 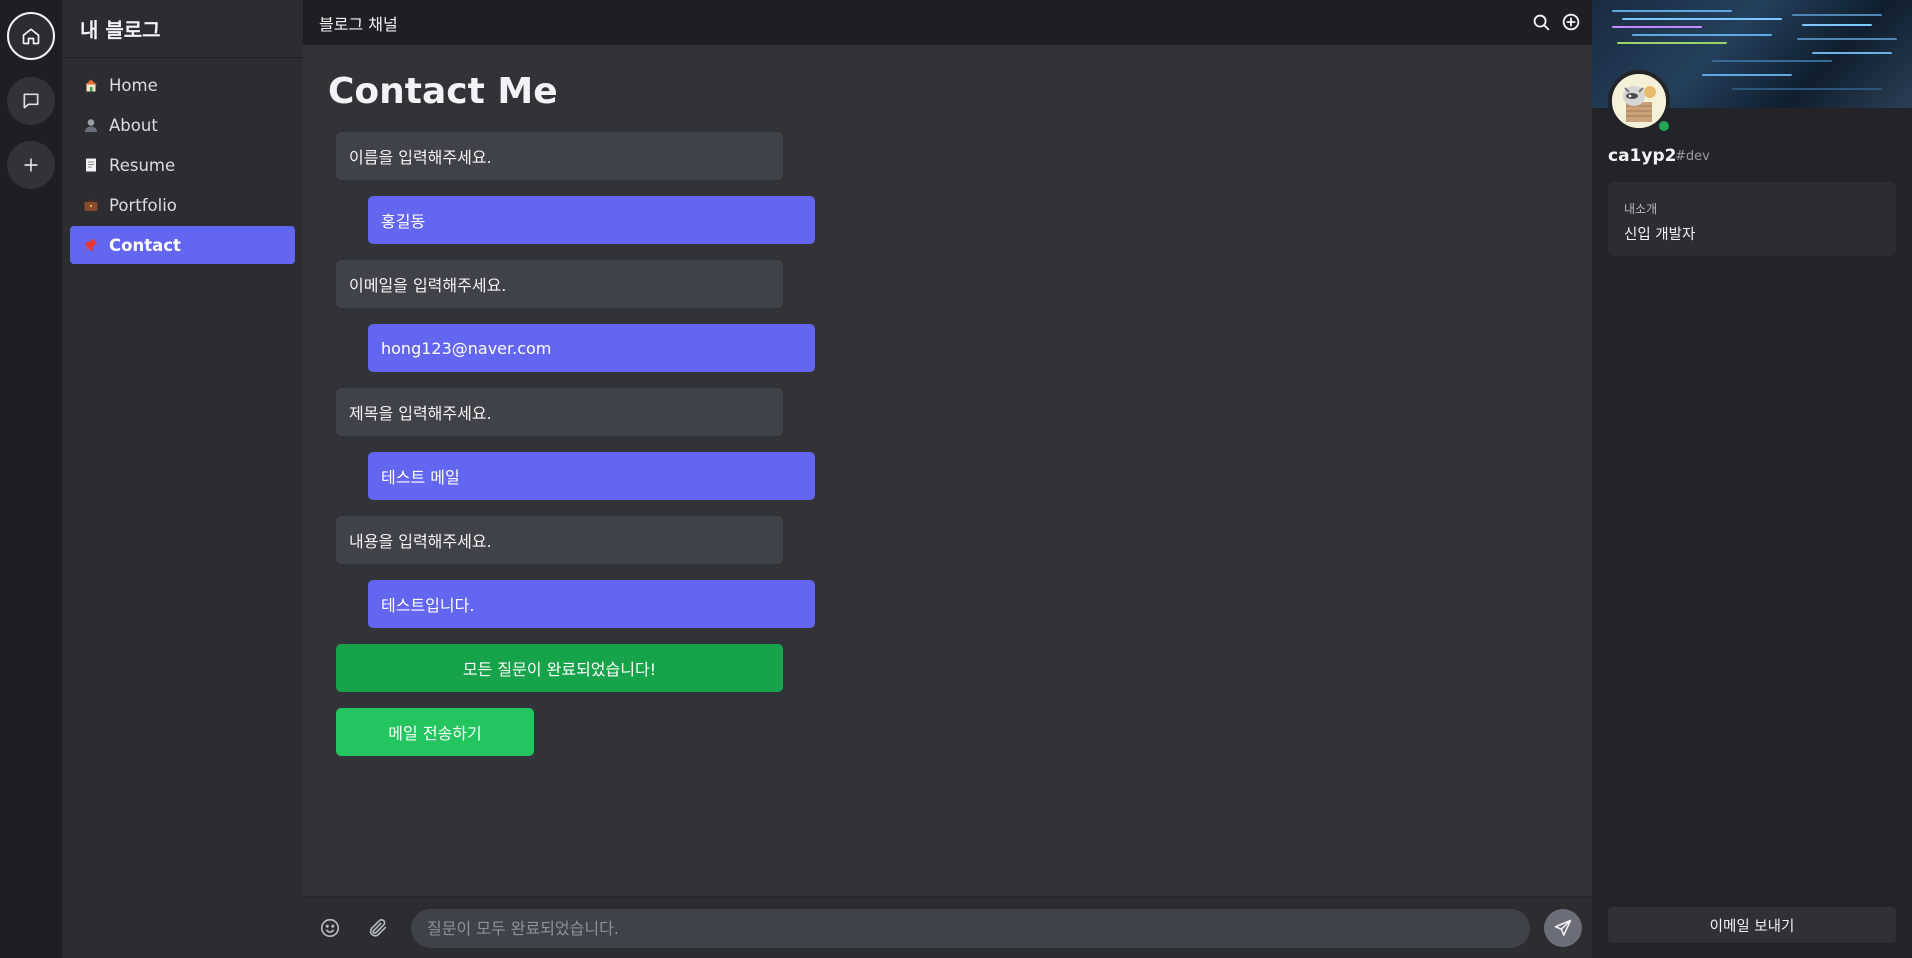 What do you see at coordinates (133, 85) in the screenshot?
I see `sidebar-item-label: Home` at bounding box center [133, 85].